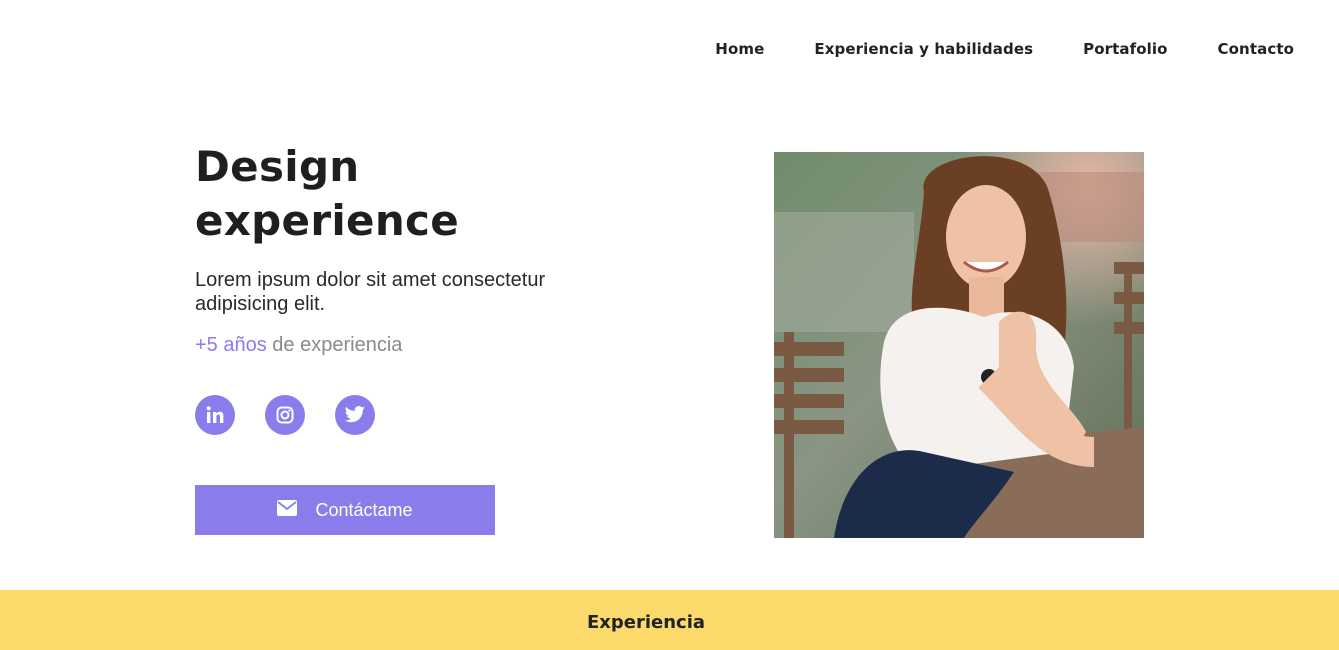  I want to click on social-links, so click(405, 415).